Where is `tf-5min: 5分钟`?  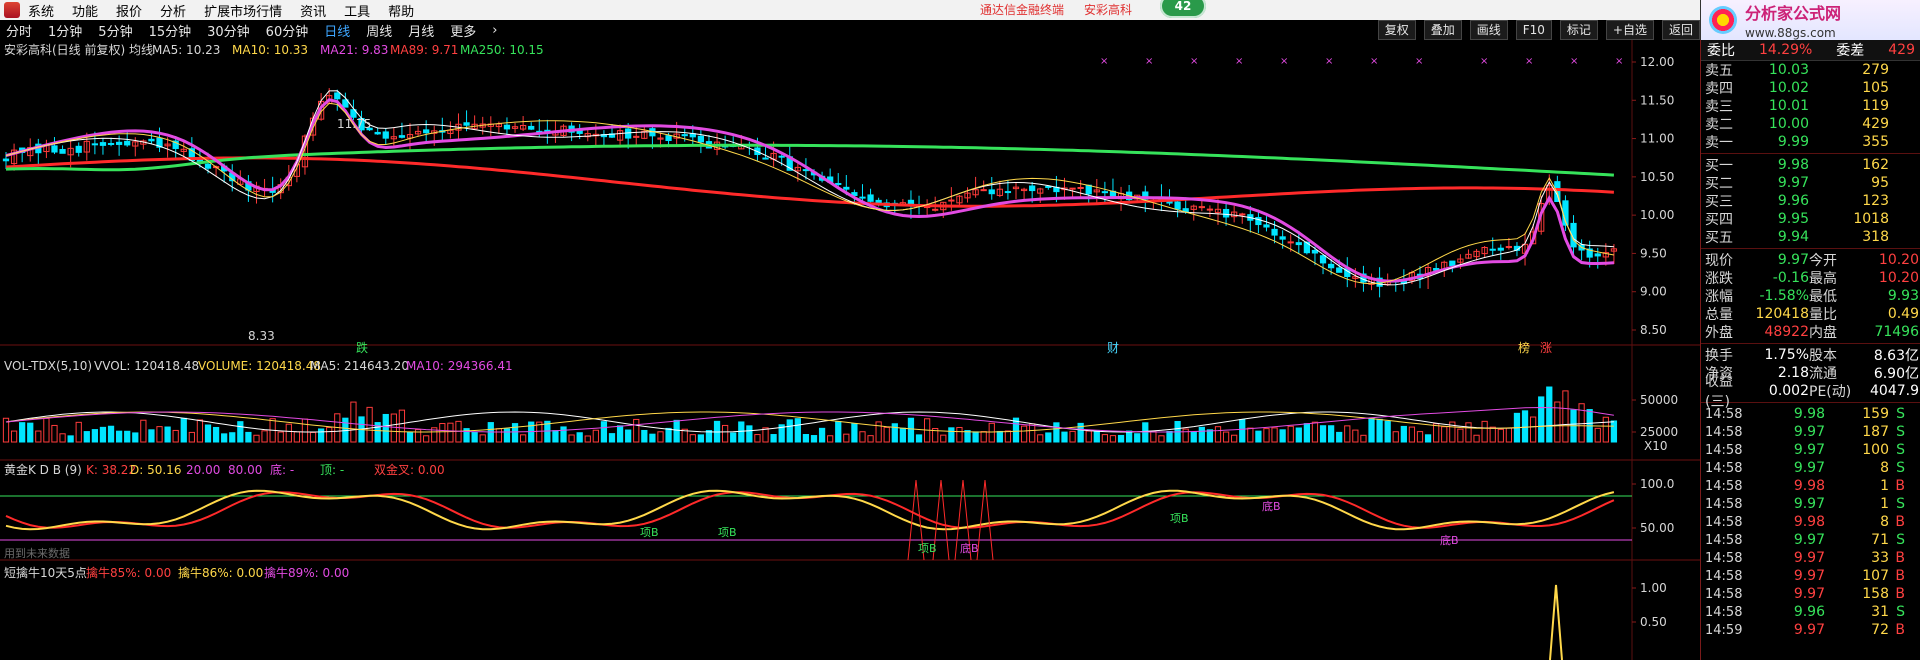 tf-5min: 5分钟 is located at coordinates (115, 30).